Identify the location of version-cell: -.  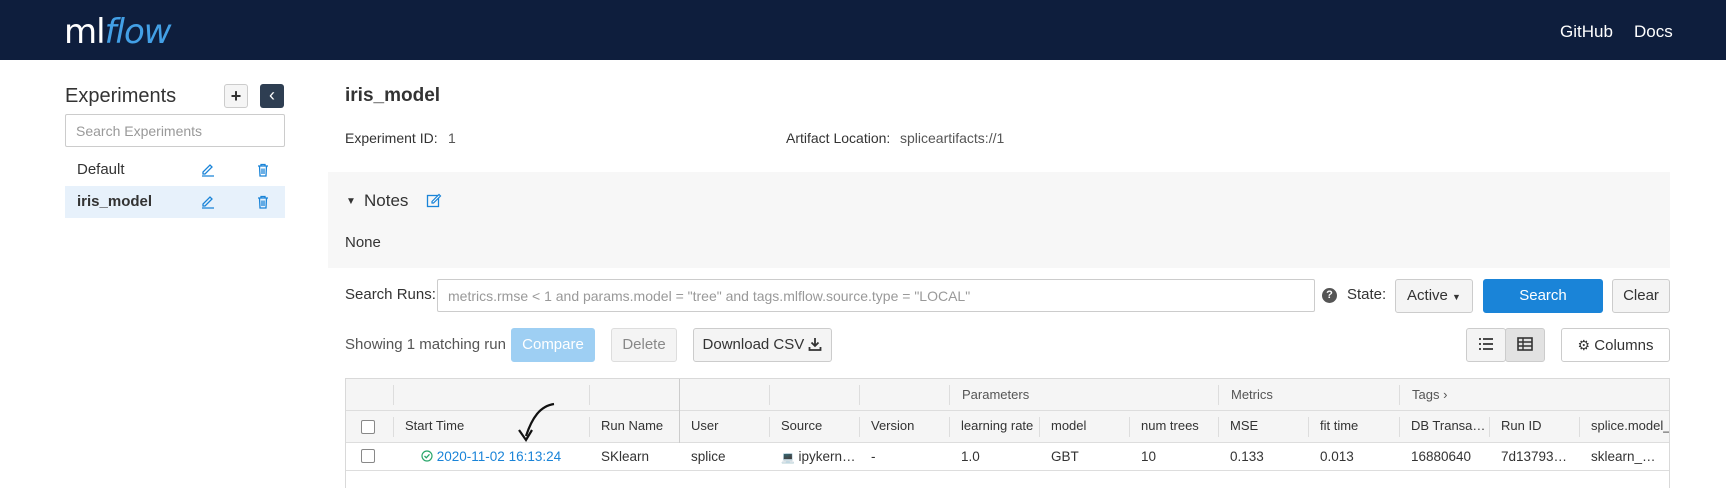
(873, 456).